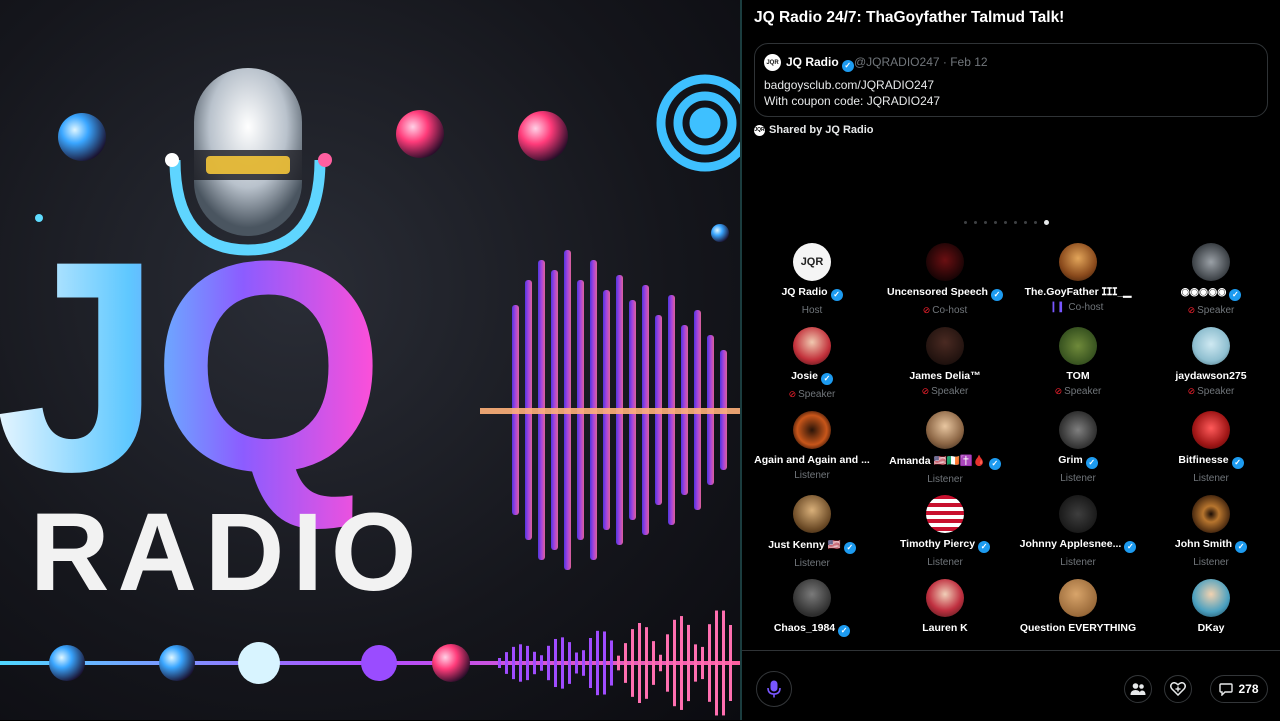 The height and width of the screenshot is (721, 1280). I want to click on comments-button: 278, so click(1239, 689).